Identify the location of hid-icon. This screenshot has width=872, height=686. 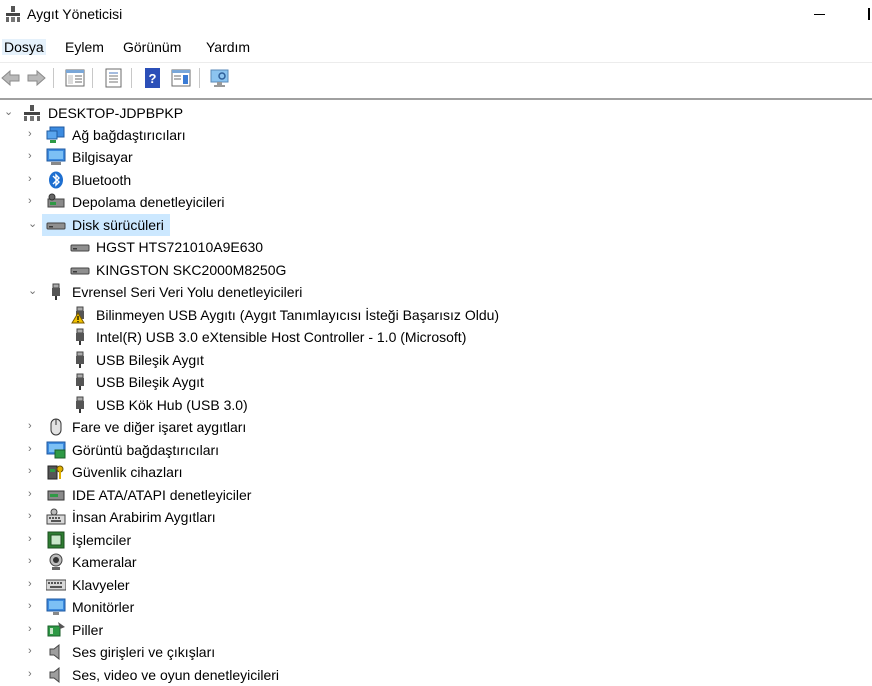
(56, 516).